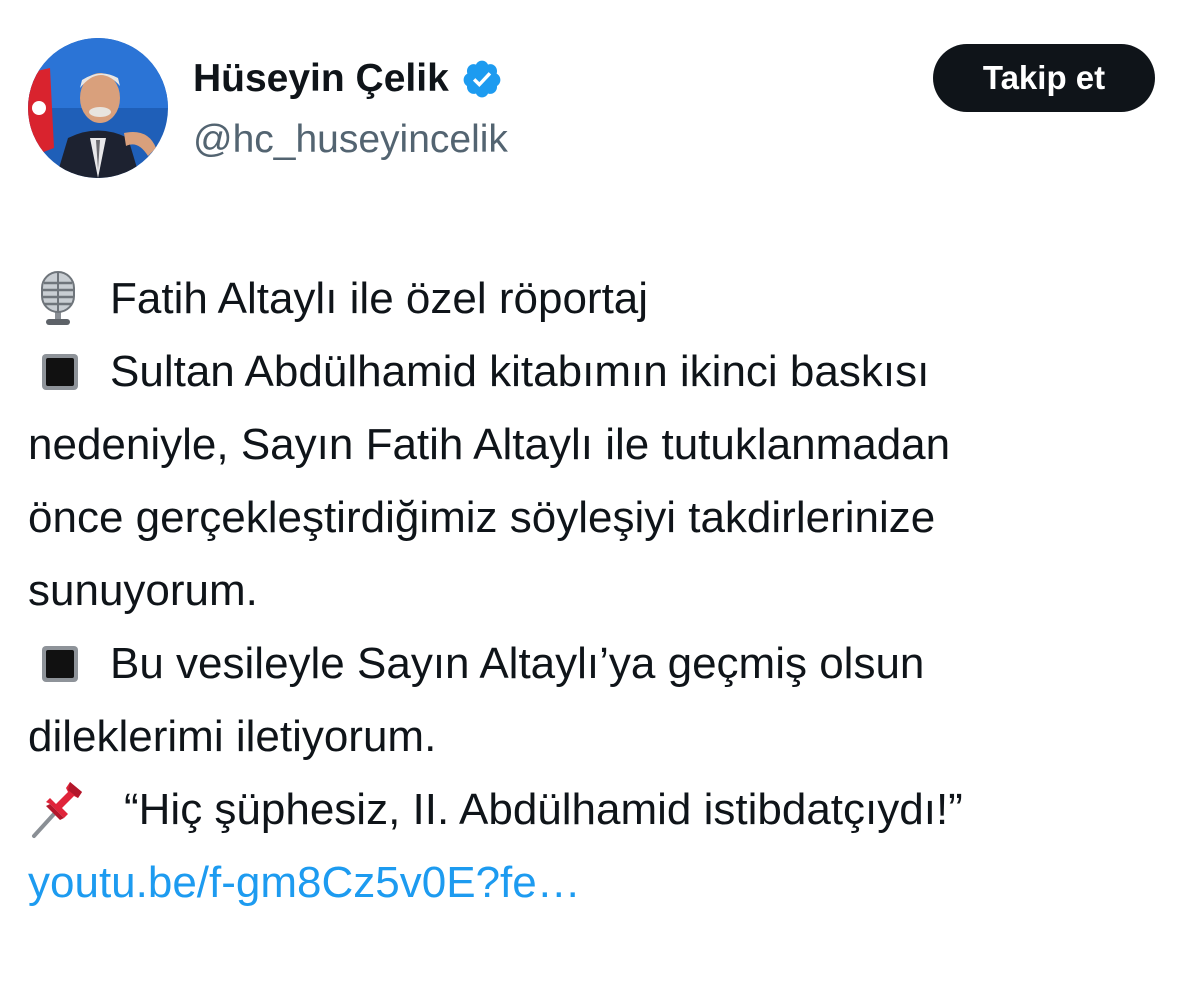 This screenshot has width=1187, height=983. I want to click on follow-button: Takip et, so click(1044, 78).